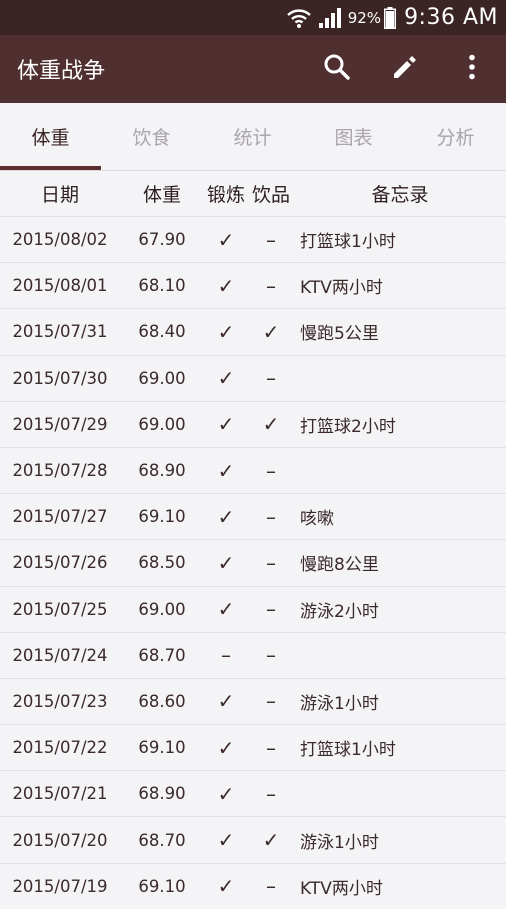 The image size is (506, 909). Describe the element at coordinates (60, 517) in the screenshot. I see `cell-date: 2015/07/27` at that location.